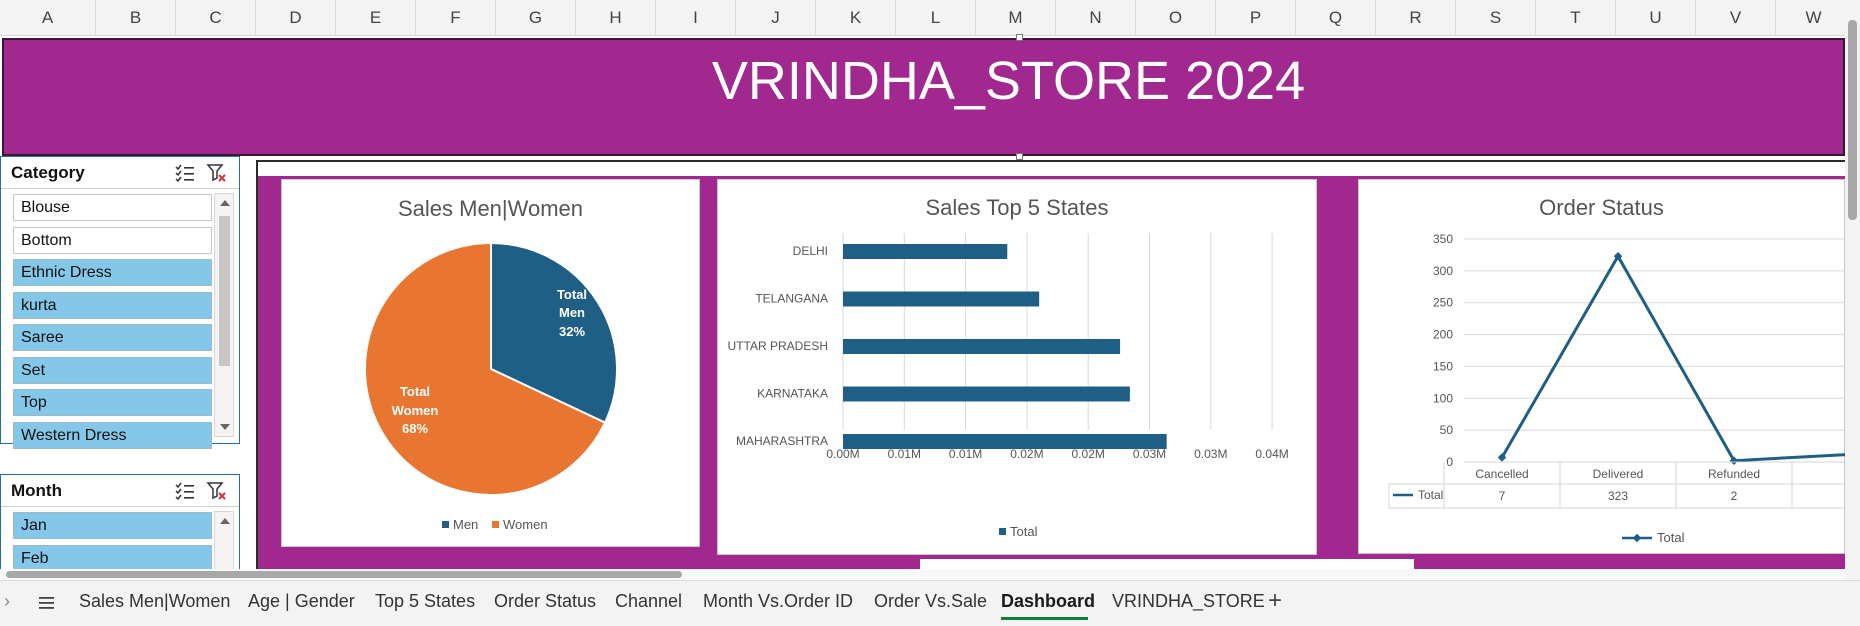  What do you see at coordinates (1736, 18) in the screenshot?
I see `column-header: V` at bounding box center [1736, 18].